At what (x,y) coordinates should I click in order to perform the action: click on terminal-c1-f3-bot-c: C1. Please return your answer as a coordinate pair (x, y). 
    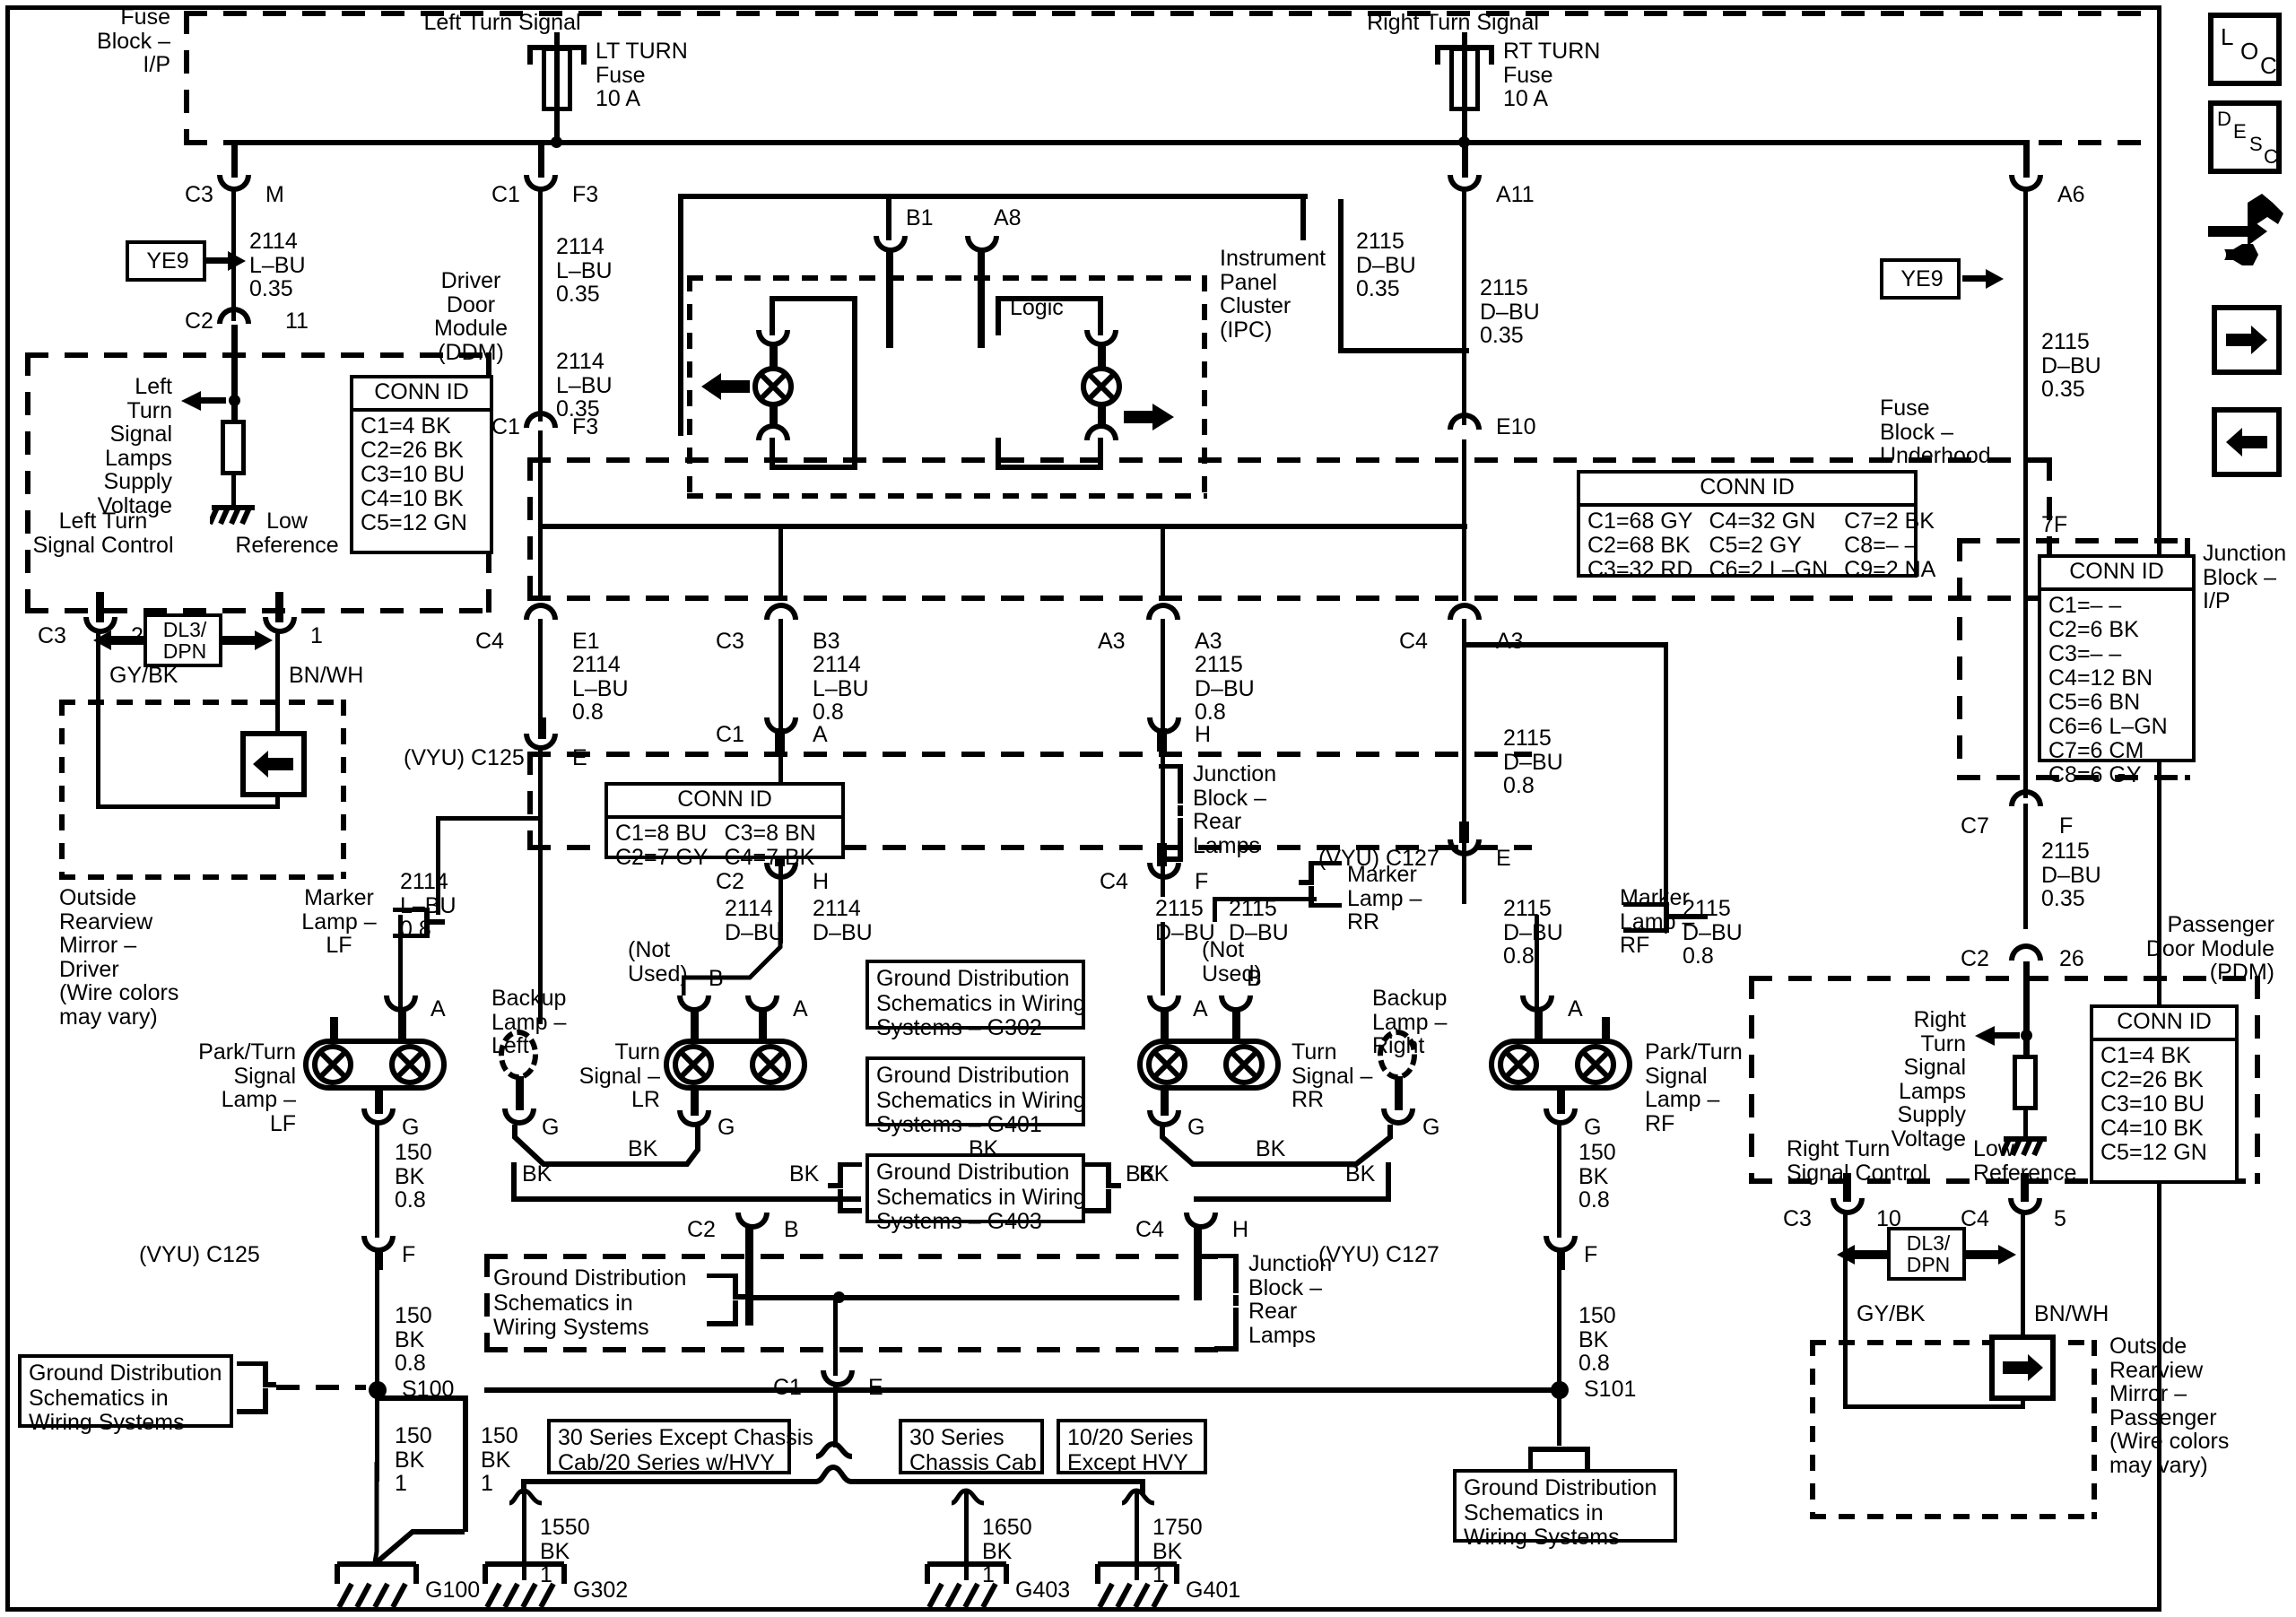
    Looking at the image, I should click on (505, 426).